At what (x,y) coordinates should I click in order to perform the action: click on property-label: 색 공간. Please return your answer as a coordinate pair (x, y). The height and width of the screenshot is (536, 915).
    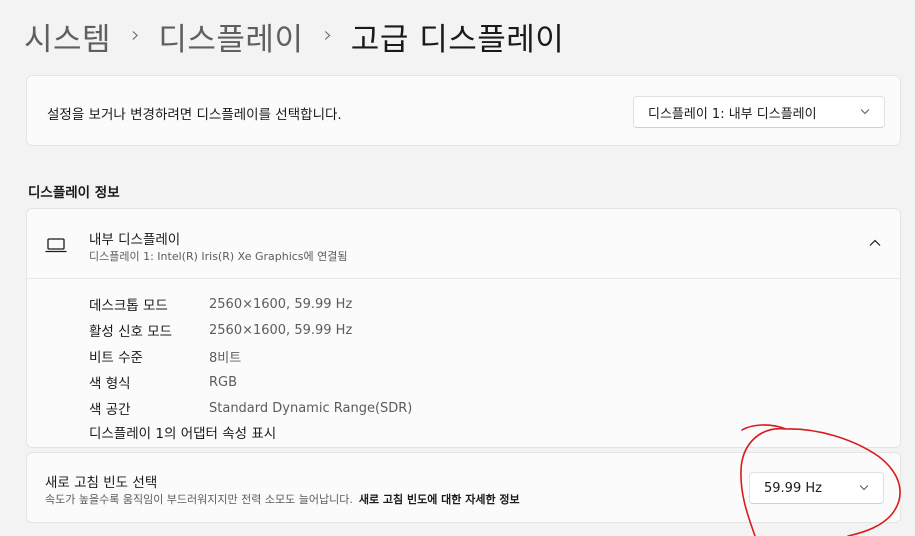
    Looking at the image, I should click on (110, 410).